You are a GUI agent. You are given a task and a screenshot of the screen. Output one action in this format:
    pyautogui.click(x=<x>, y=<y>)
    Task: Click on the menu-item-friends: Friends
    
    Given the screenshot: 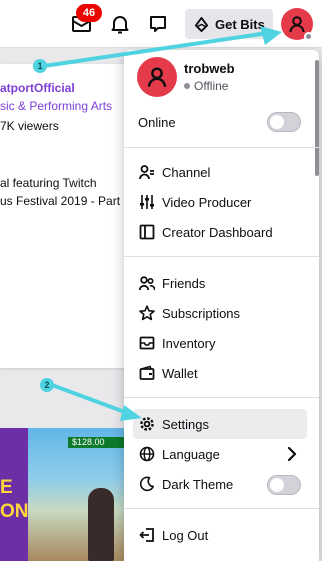 What is the action you would take?
    pyautogui.click(x=220, y=283)
    